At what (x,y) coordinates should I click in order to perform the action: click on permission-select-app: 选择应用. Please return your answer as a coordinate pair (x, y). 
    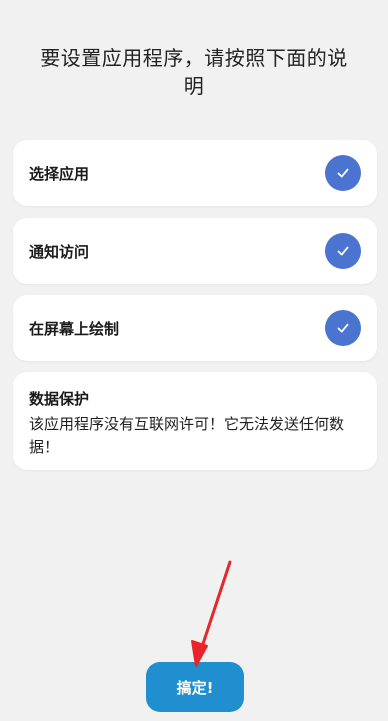
    Looking at the image, I should click on (195, 173).